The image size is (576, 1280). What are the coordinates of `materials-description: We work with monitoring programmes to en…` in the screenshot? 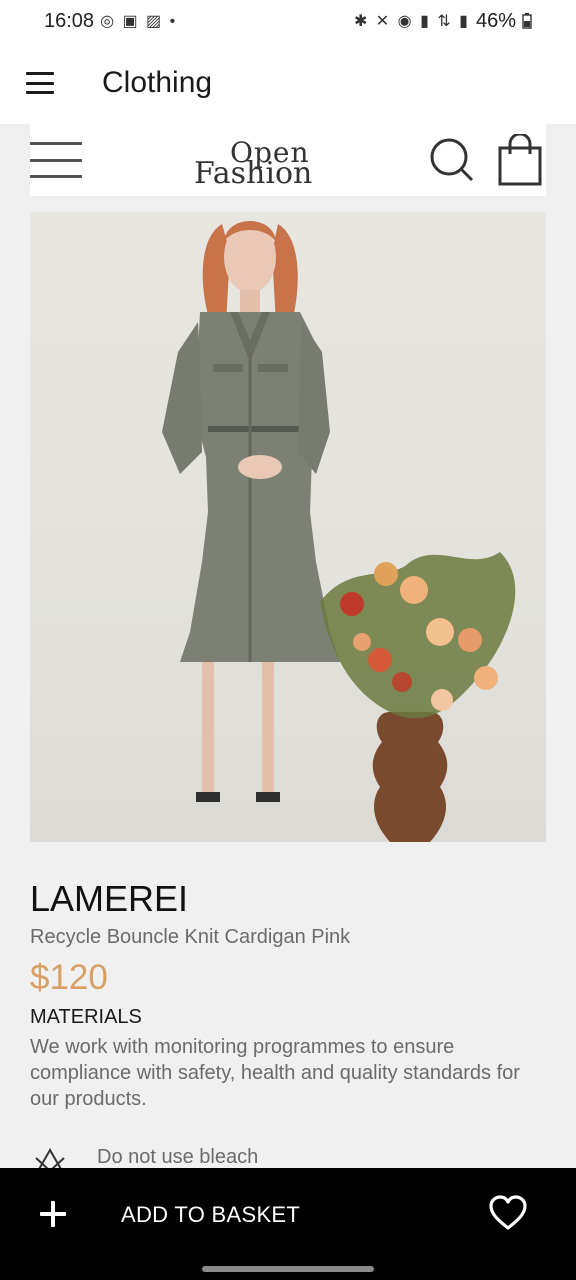 It's located at (275, 1073).